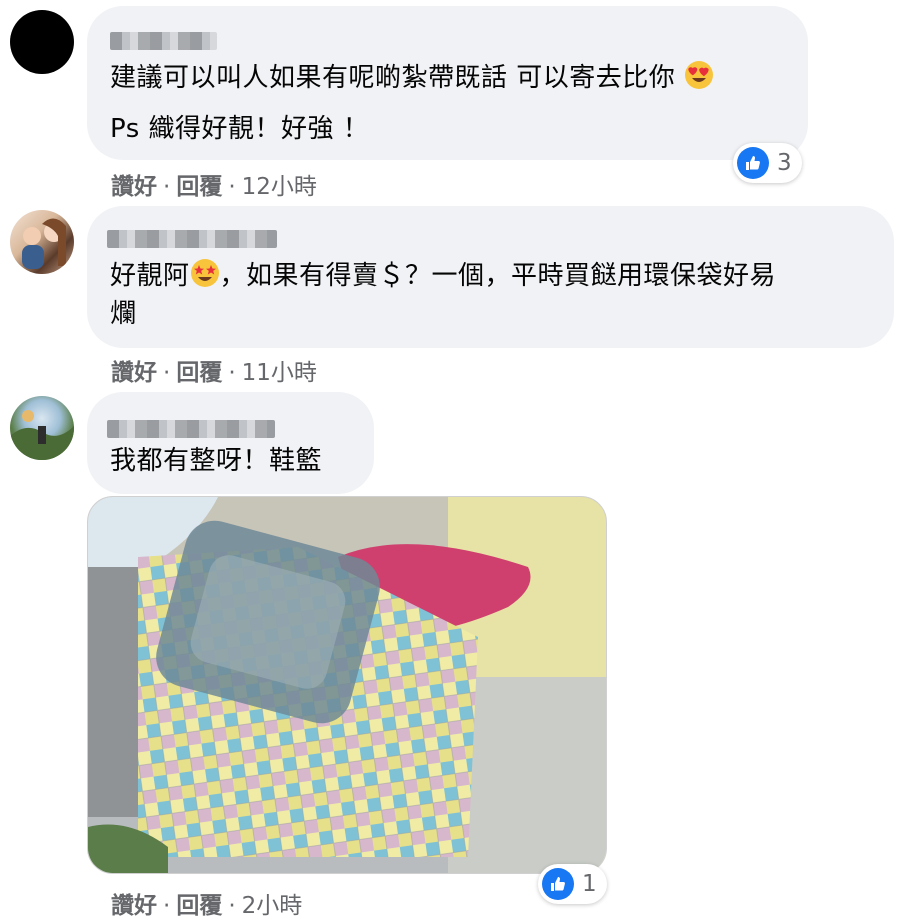 The height and width of the screenshot is (920, 904). I want to click on comment-actions: 讚好 · 回覆 · 12小時, so click(214, 184).